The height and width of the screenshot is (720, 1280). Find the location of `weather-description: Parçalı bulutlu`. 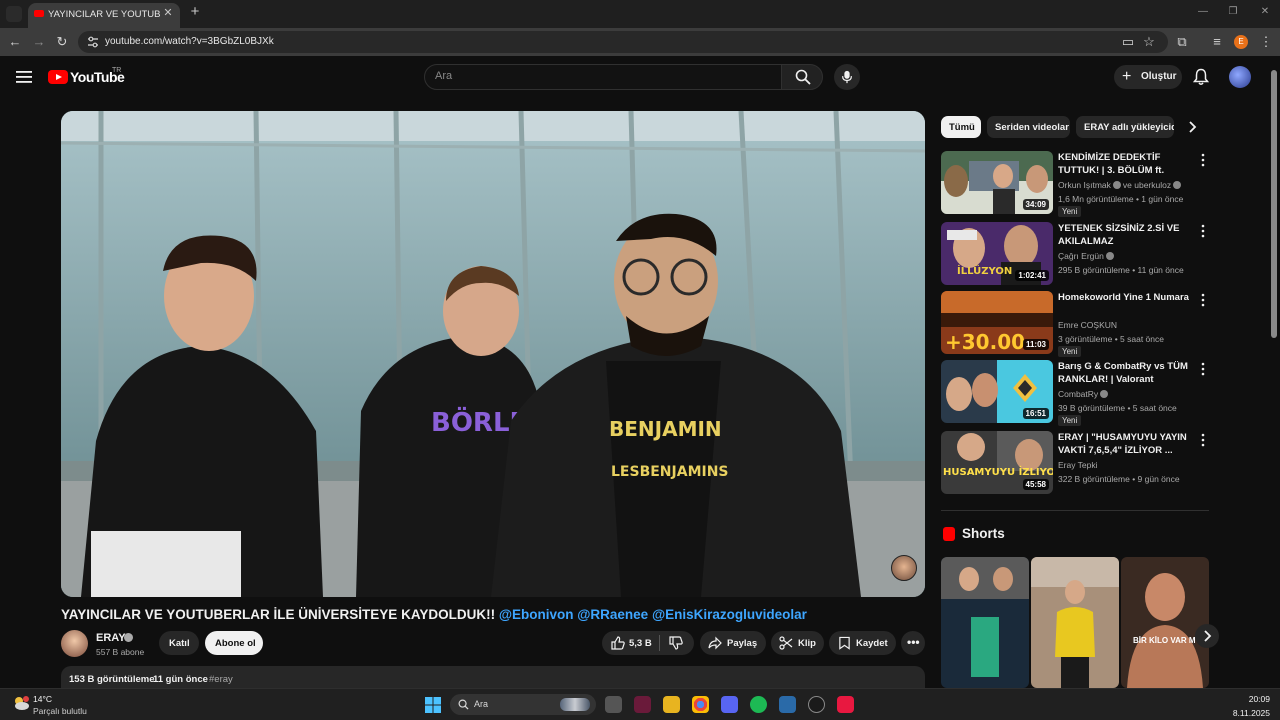

weather-description: Parçalı bulutlu is located at coordinates (60, 711).